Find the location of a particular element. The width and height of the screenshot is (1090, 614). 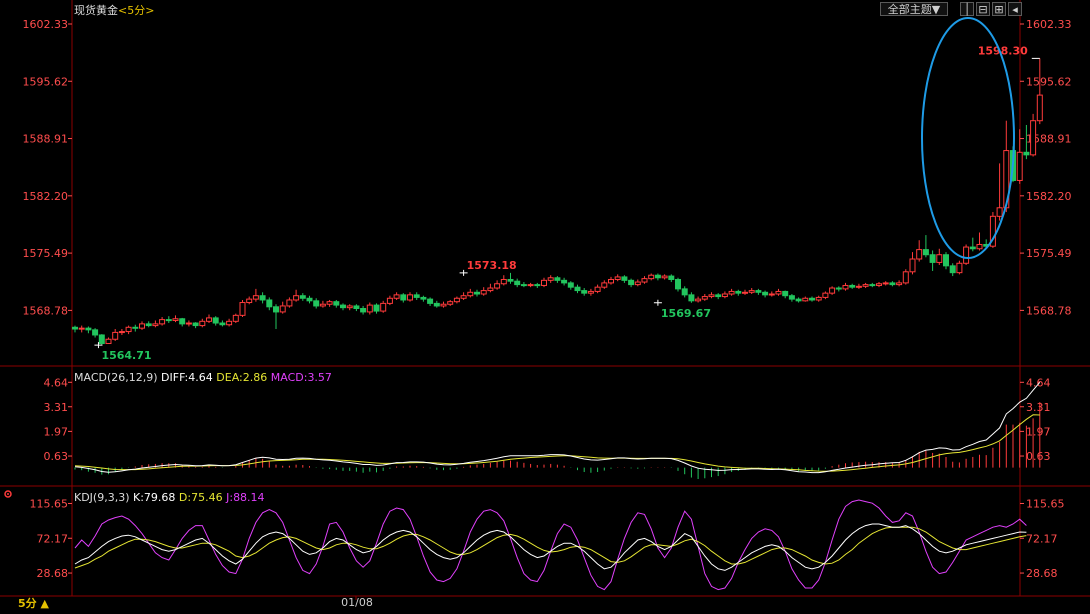

theme-select-button: 全部主题▼ is located at coordinates (914, 9).